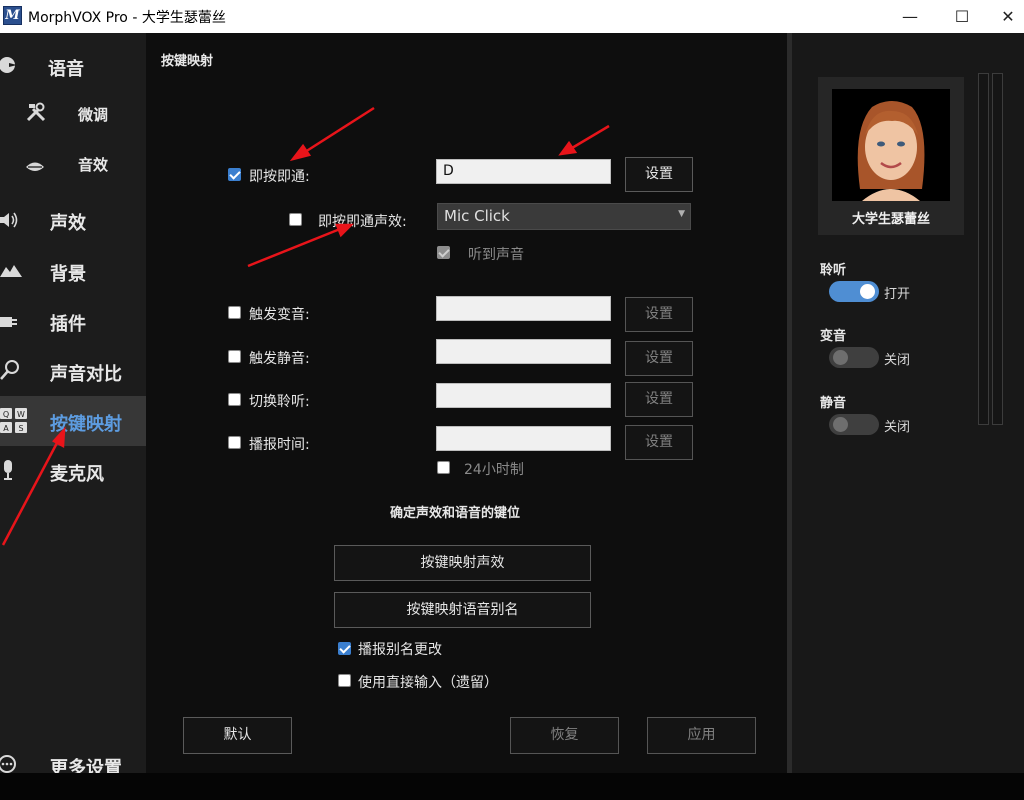 The width and height of the screenshot is (1024, 800). I want to click on output-level-meter, so click(997, 249).